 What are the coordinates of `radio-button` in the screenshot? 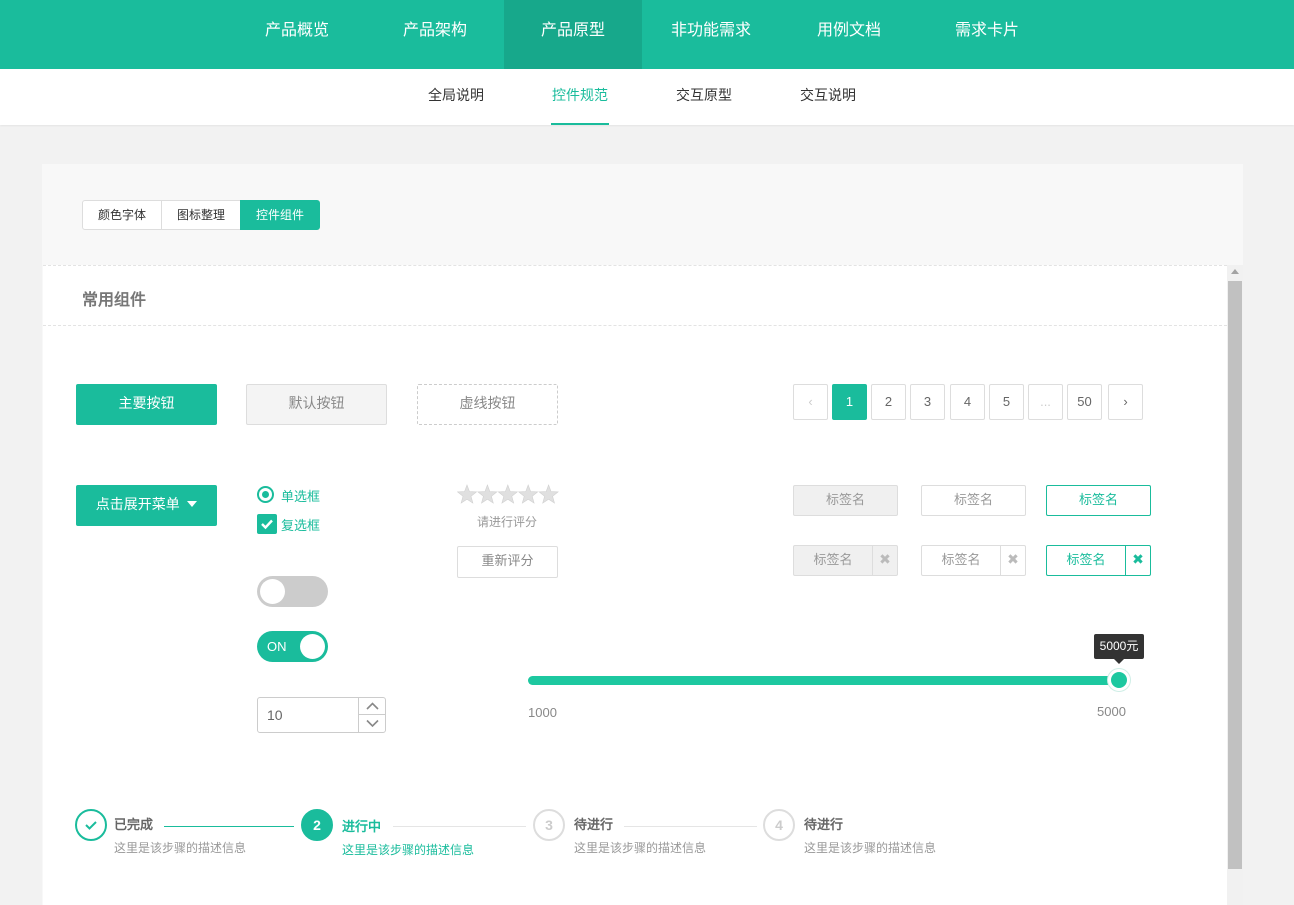 It's located at (265, 494).